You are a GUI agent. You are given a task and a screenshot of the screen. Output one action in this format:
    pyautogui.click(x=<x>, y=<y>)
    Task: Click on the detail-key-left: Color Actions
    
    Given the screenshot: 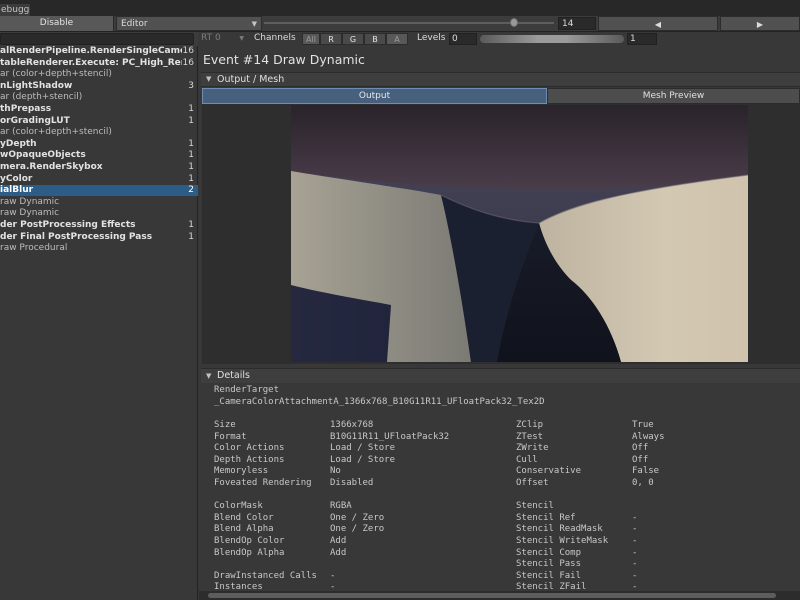 What is the action you would take?
    pyautogui.click(x=249, y=448)
    